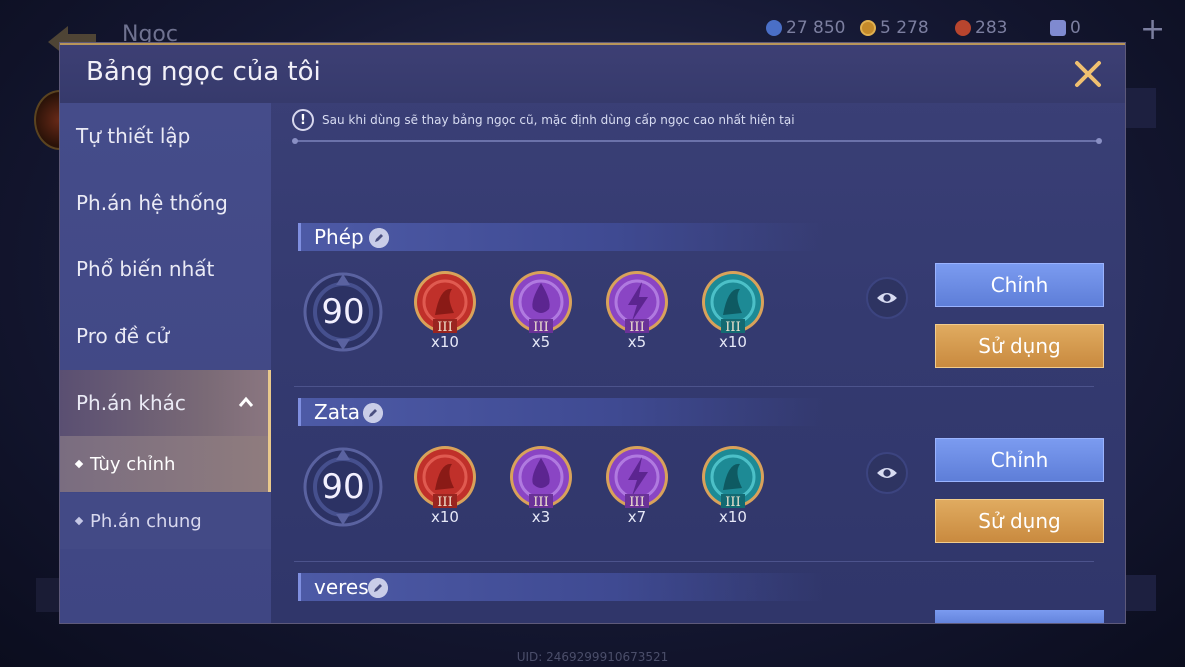  I want to click on dialog-header: Bảng ngọc của tôi, so click(592, 73).